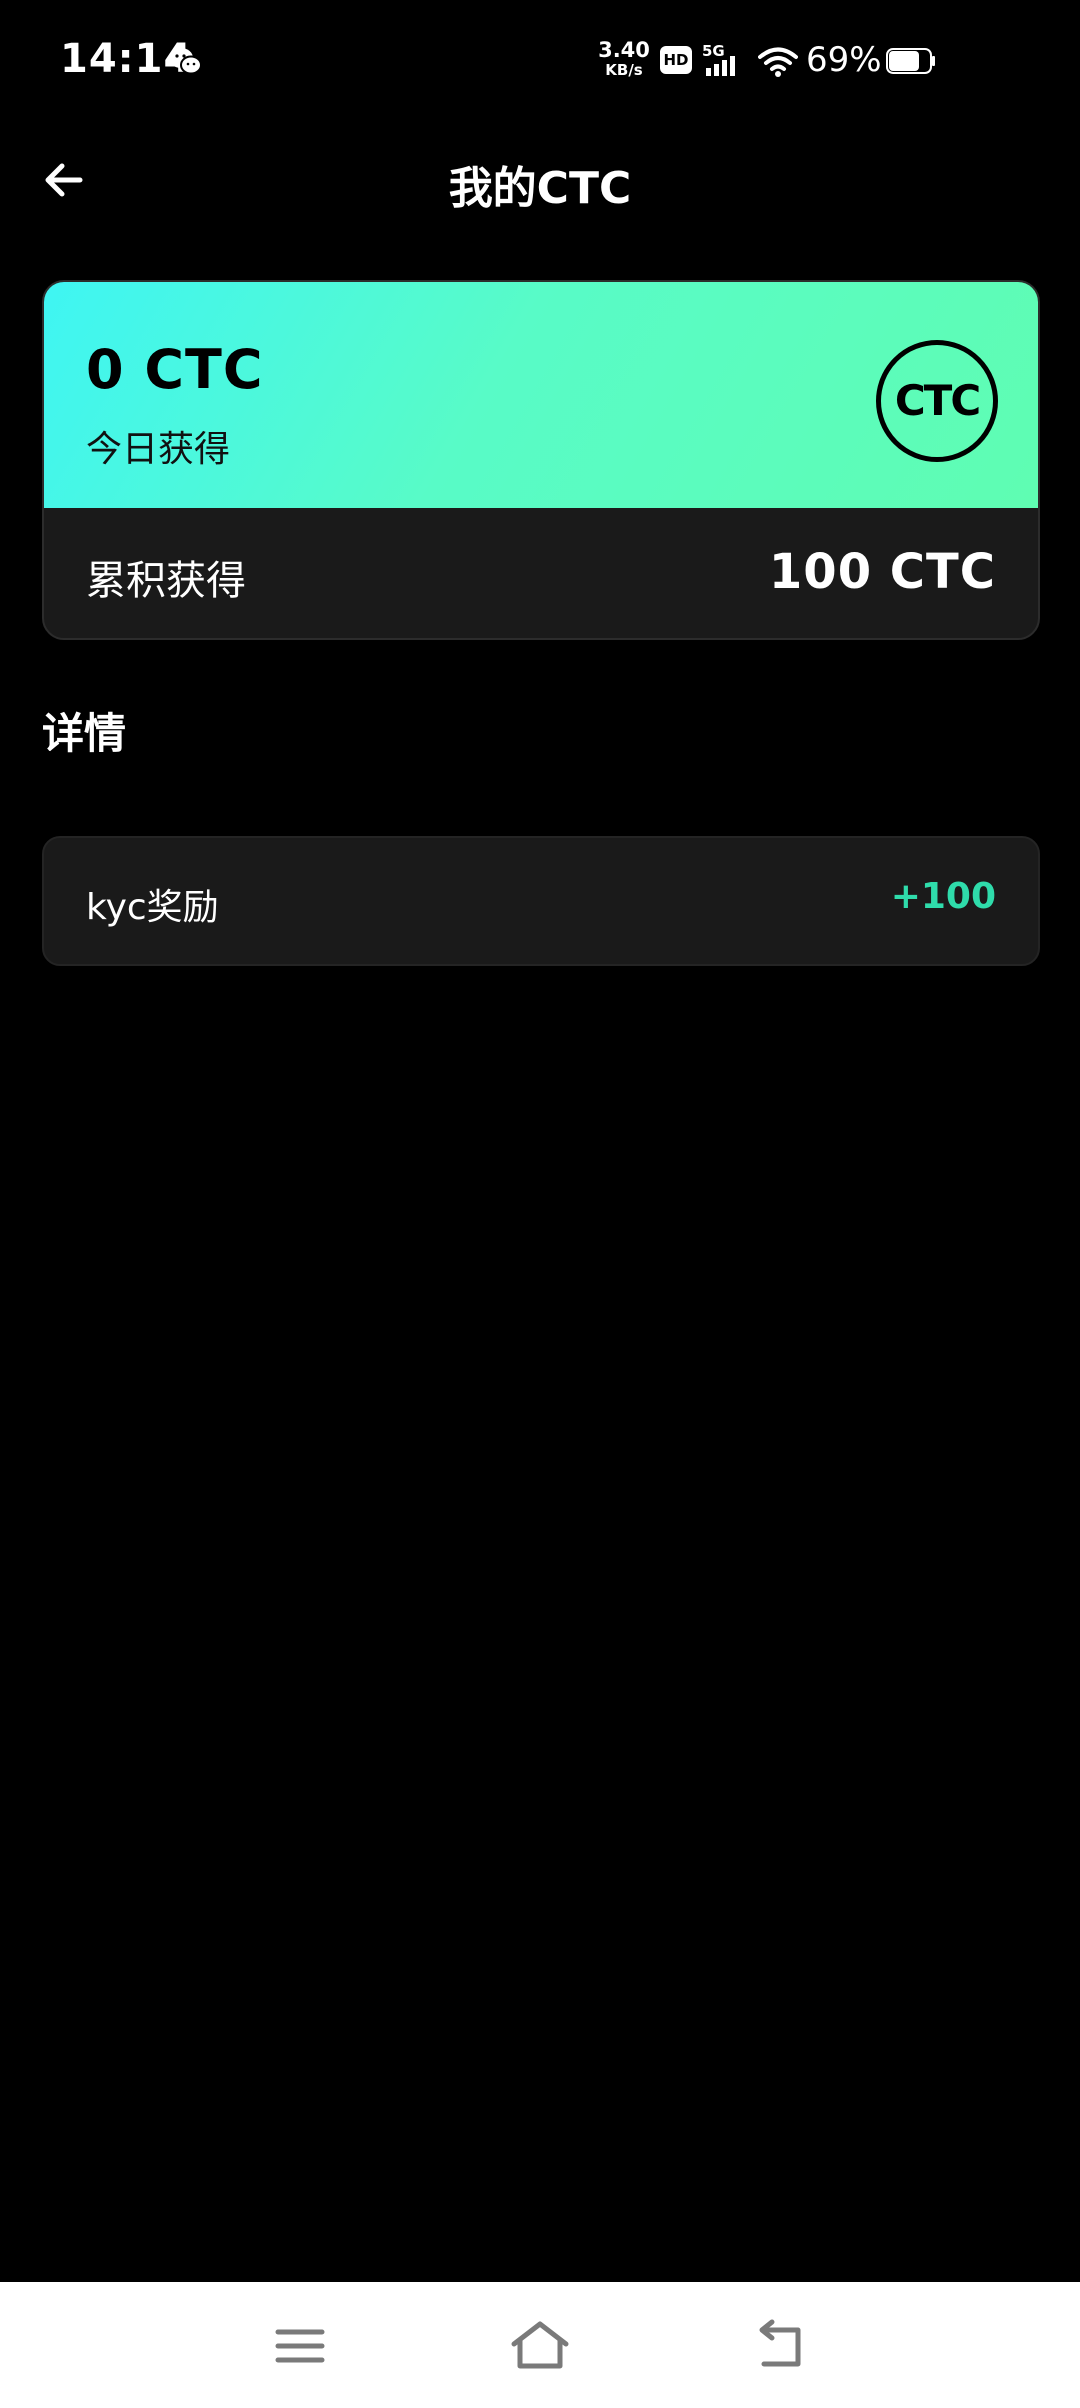 This screenshot has height=2408, width=1080. What do you see at coordinates (175, 369) in the screenshot?
I see `today-amount: 0 CTC` at bounding box center [175, 369].